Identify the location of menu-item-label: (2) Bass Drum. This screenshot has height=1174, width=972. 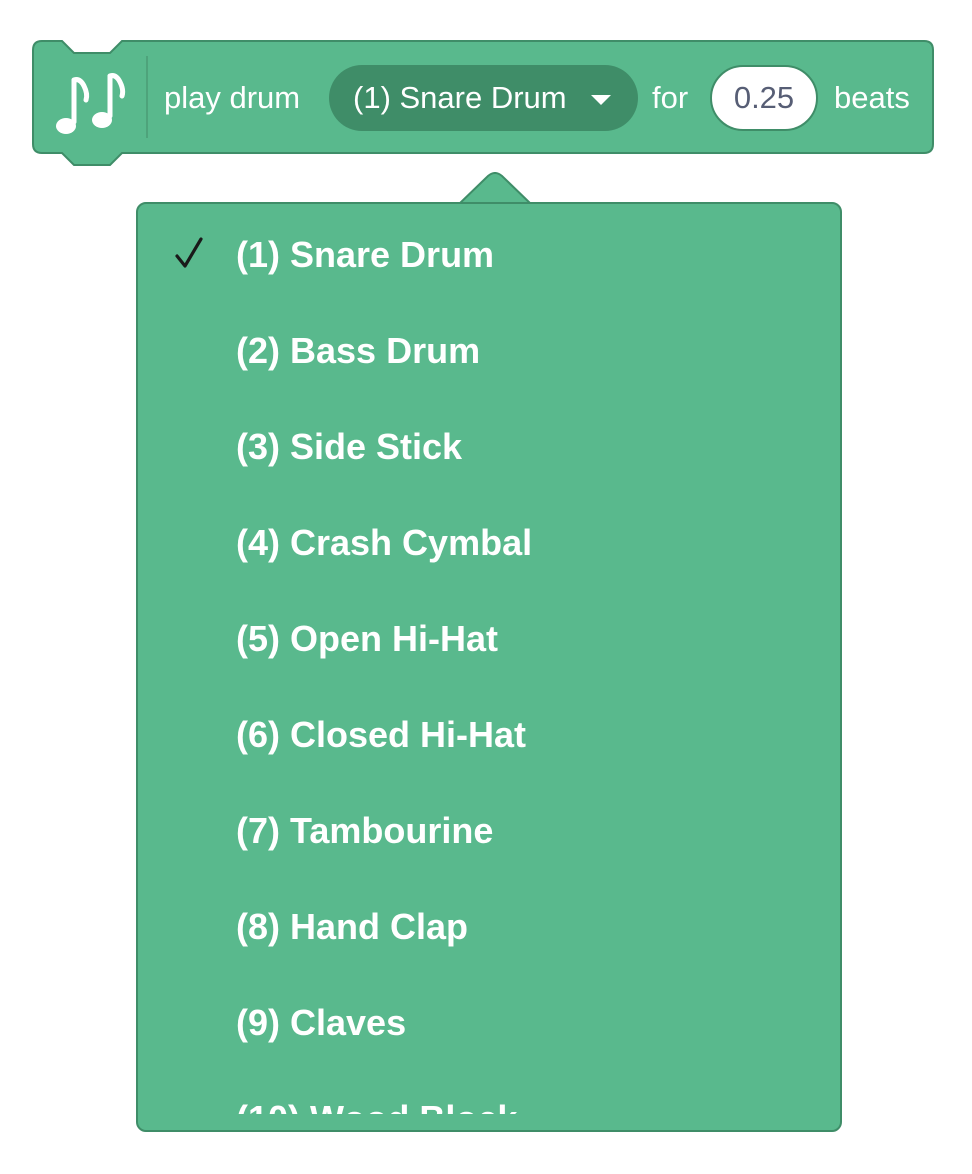
(358, 350).